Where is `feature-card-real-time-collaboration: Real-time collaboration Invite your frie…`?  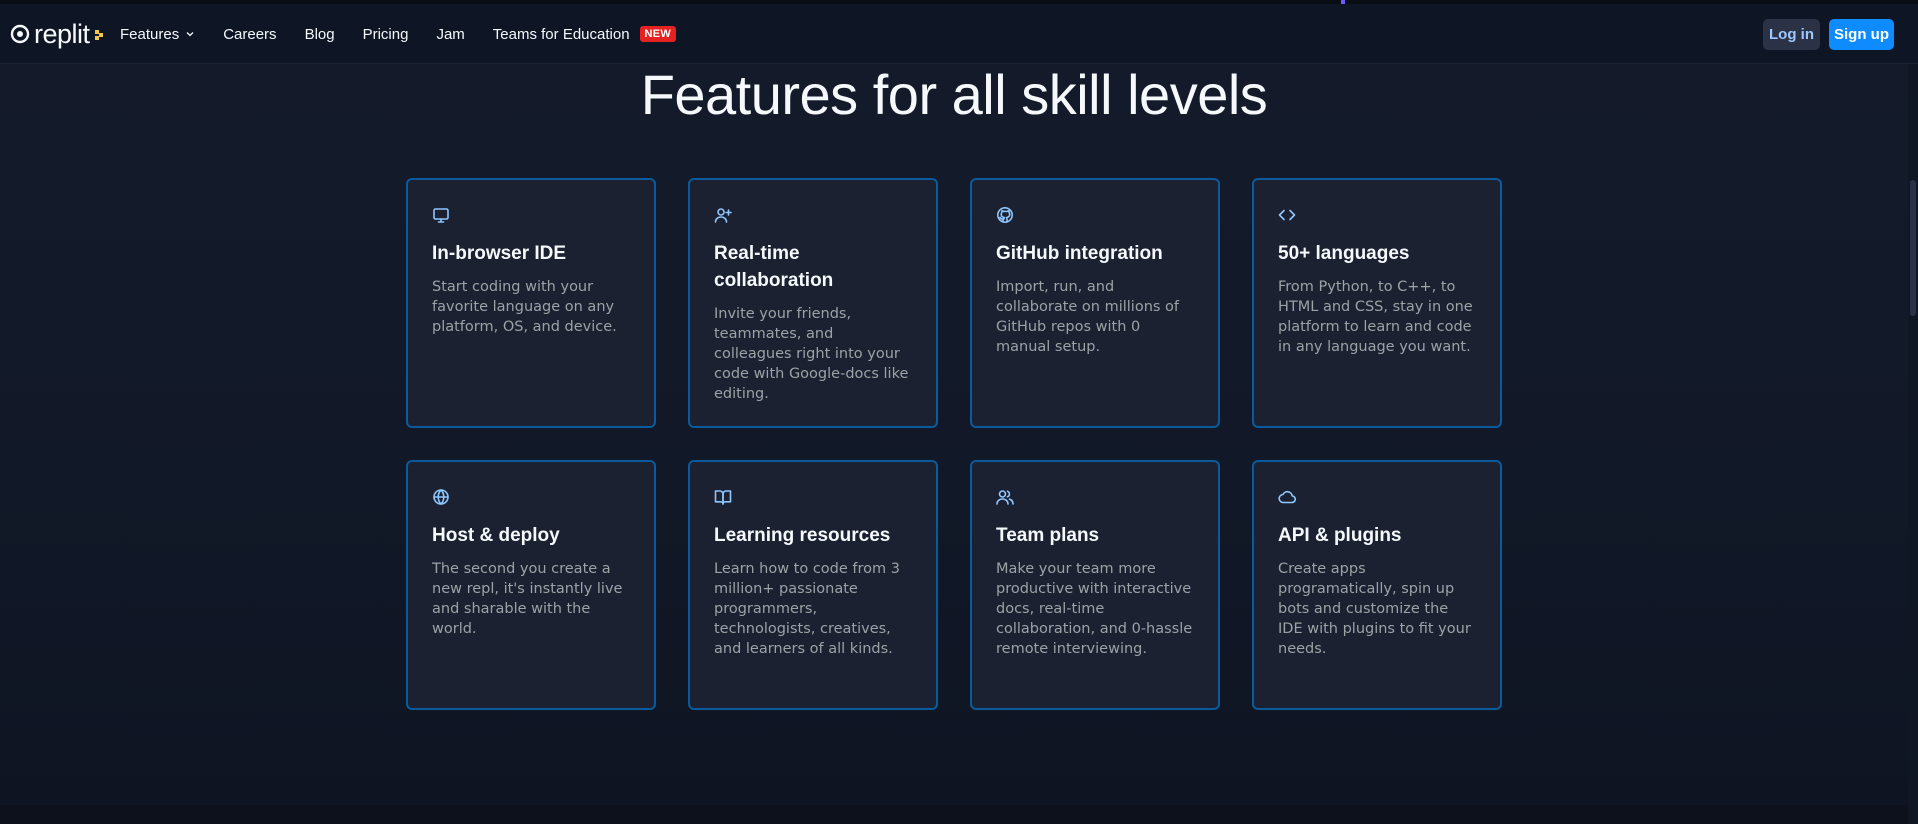 feature-card-real-time-collaboration: Real-time collaboration Invite your frie… is located at coordinates (813, 303).